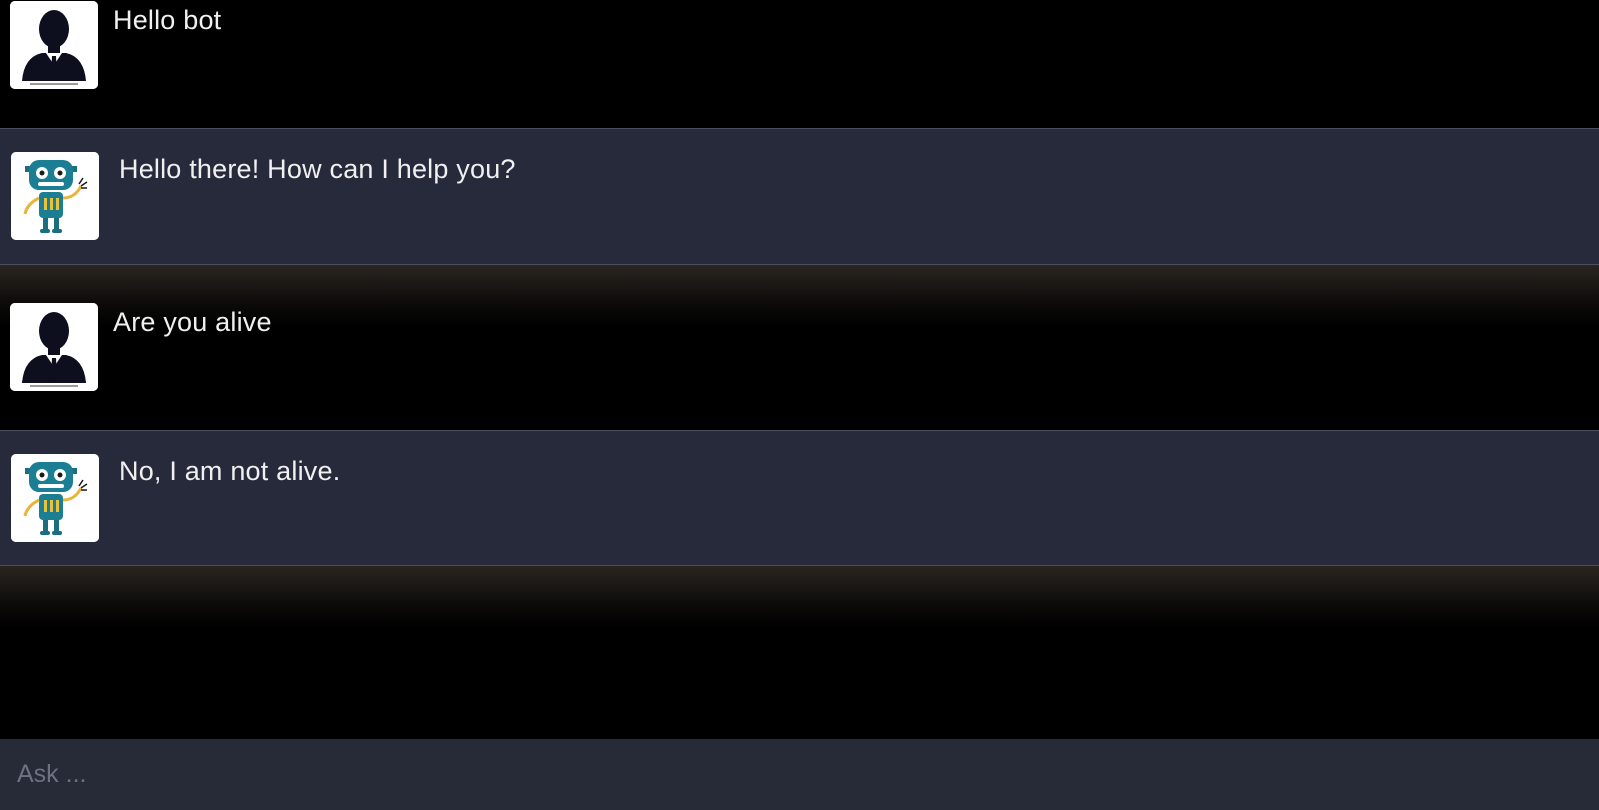  Describe the element at coordinates (317, 169) in the screenshot. I see `message-text: Hello there! How can I help you?` at that location.